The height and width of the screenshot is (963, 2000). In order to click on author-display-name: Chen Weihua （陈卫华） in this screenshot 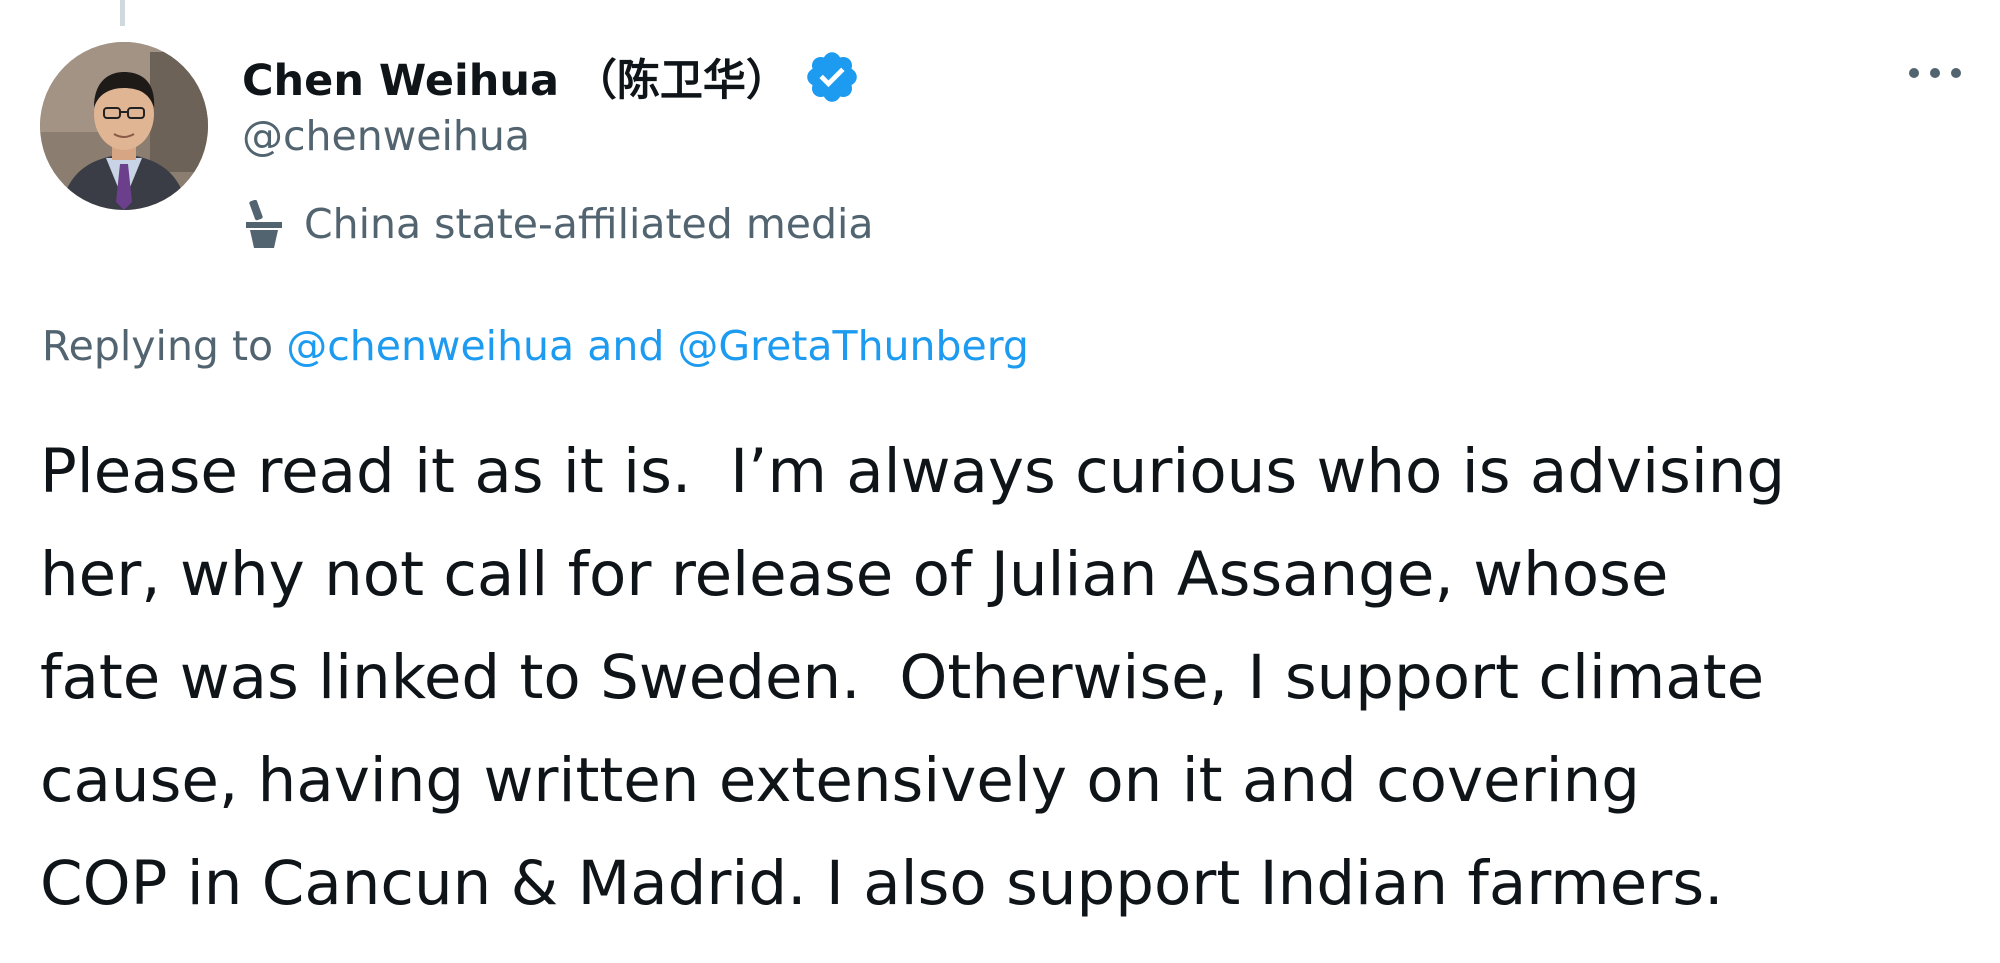, I will do `click(515, 77)`.